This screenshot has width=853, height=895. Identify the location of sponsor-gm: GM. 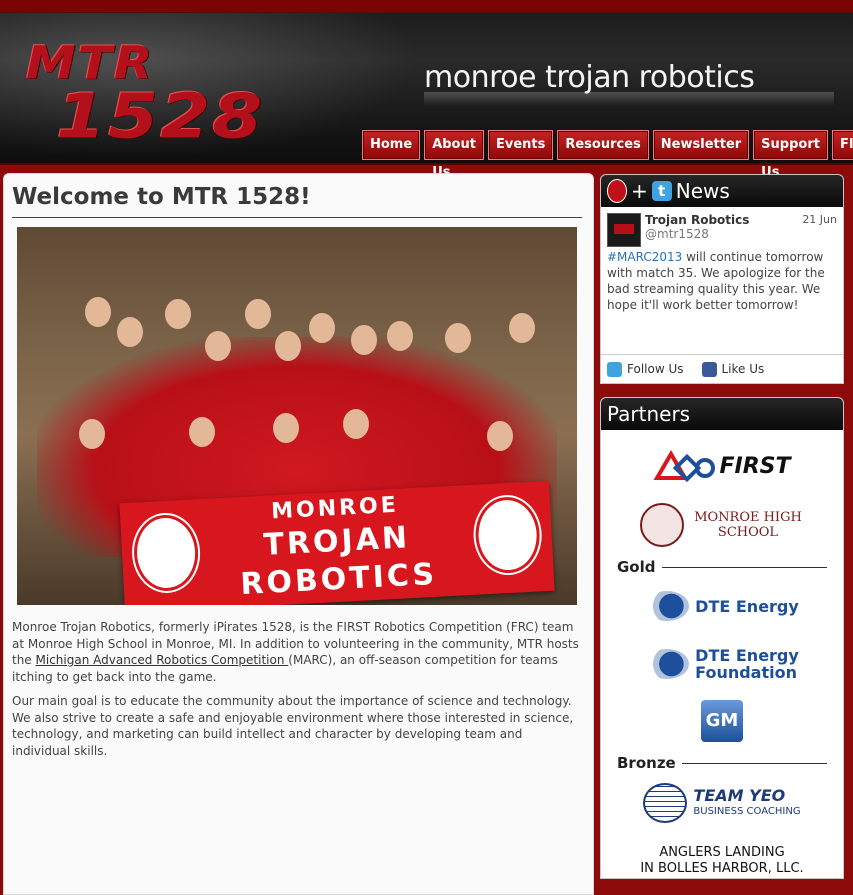
(722, 721).